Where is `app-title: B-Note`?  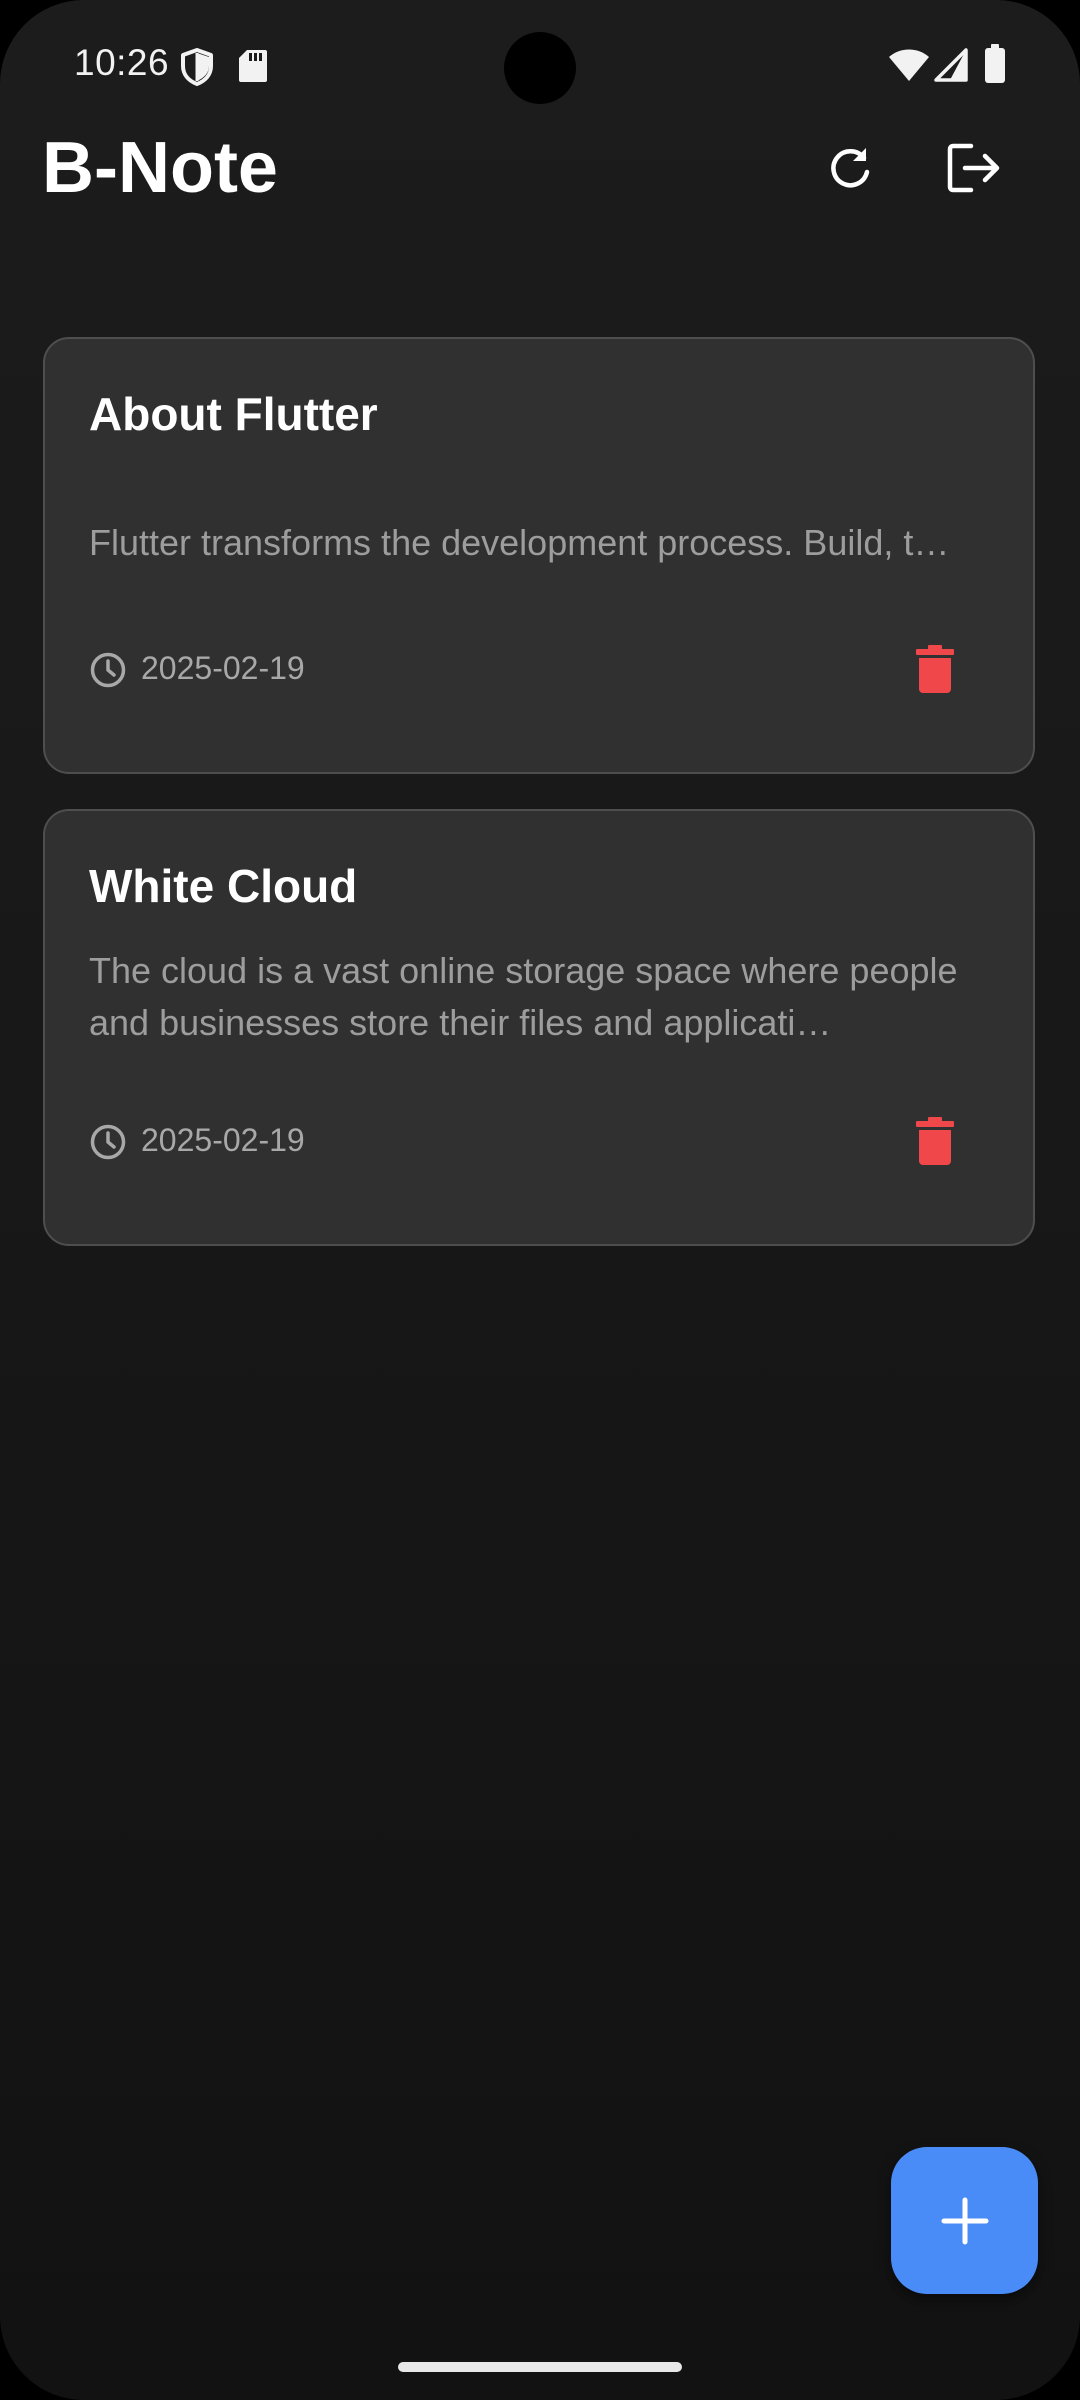 app-title: B-Note is located at coordinates (160, 168).